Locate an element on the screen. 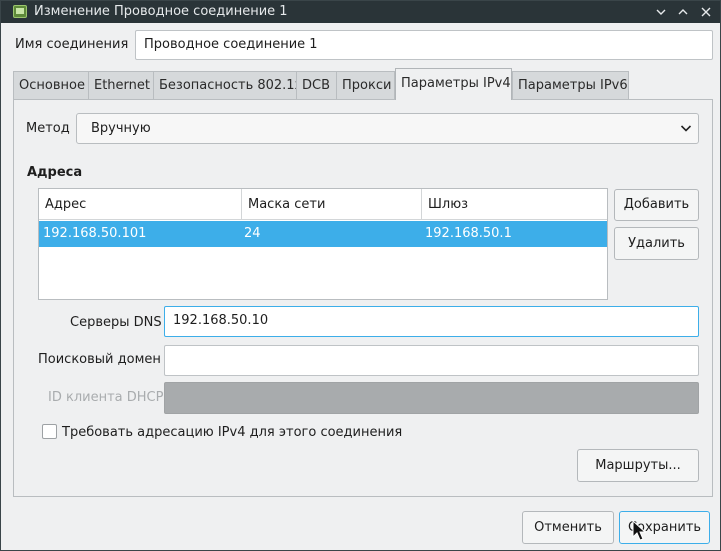  cell-netmask: 24 is located at coordinates (252, 234).